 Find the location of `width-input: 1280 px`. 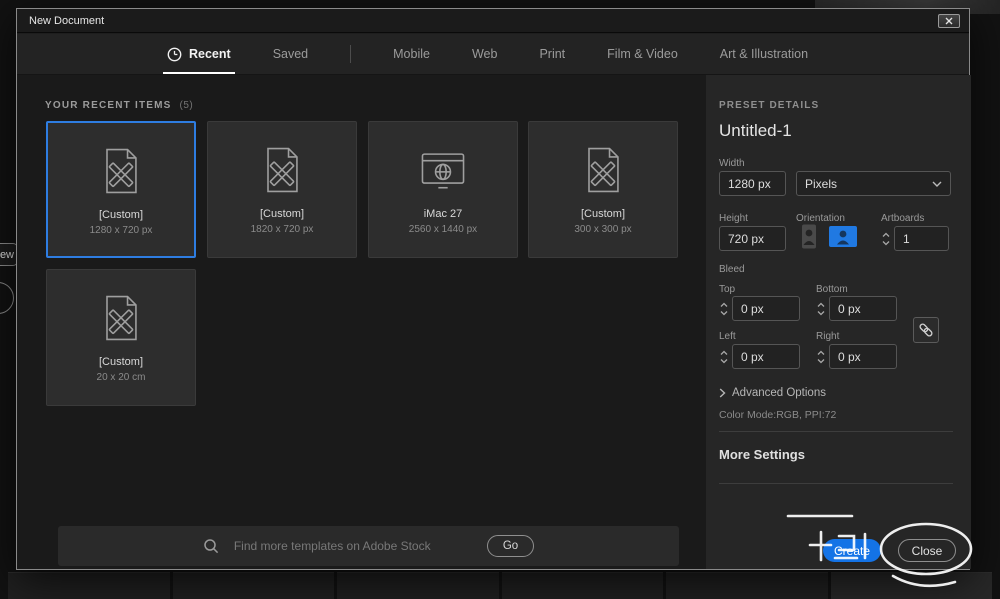

width-input: 1280 px is located at coordinates (752, 183).